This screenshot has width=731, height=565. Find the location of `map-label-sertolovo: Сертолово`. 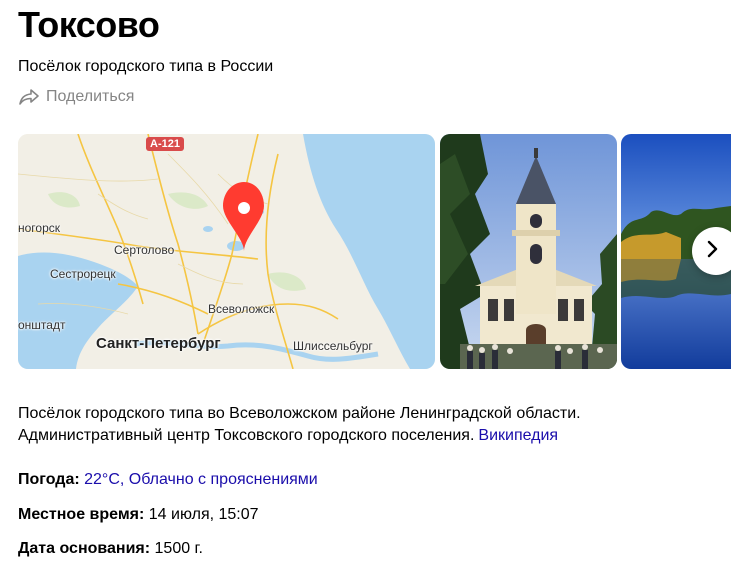

map-label-sertolovo: Сертолово is located at coordinates (144, 250).